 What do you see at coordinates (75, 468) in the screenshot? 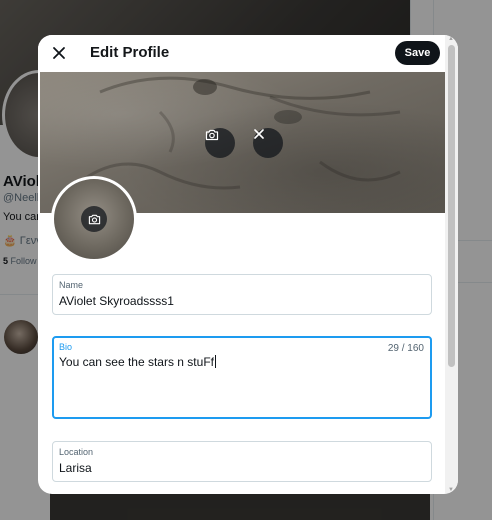
I see `location-input: Larisa` at bounding box center [75, 468].